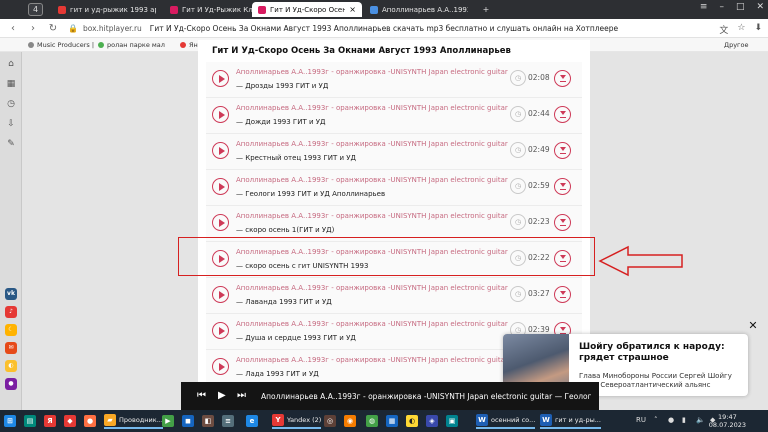  What do you see at coordinates (486, 9) in the screenshot?
I see `new-tab-button: +` at bounding box center [486, 9].